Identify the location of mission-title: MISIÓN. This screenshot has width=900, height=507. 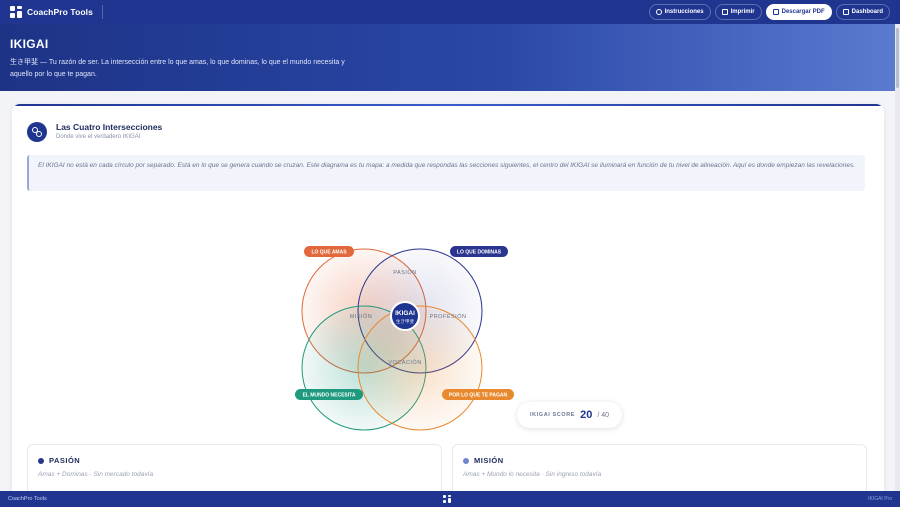
(489, 460).